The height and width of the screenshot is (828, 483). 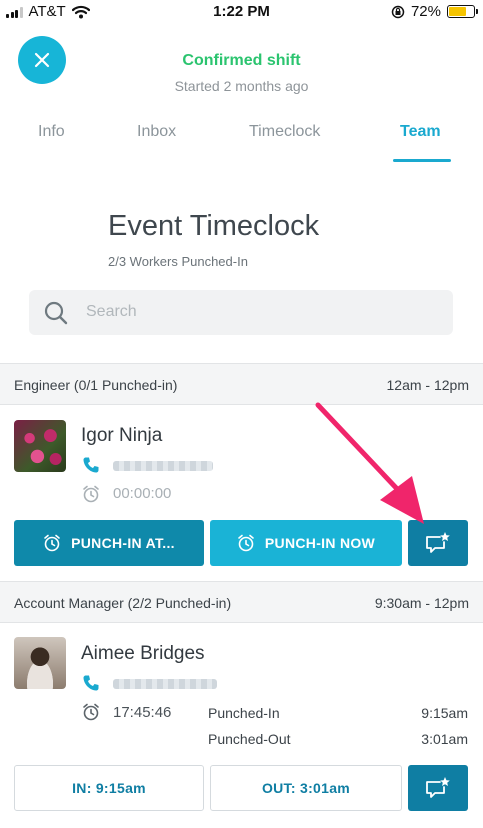 What do you see at coordinates (422, 160) in the screenshot?
I see `active-tab-indicator` at bounding box center [422, 160].